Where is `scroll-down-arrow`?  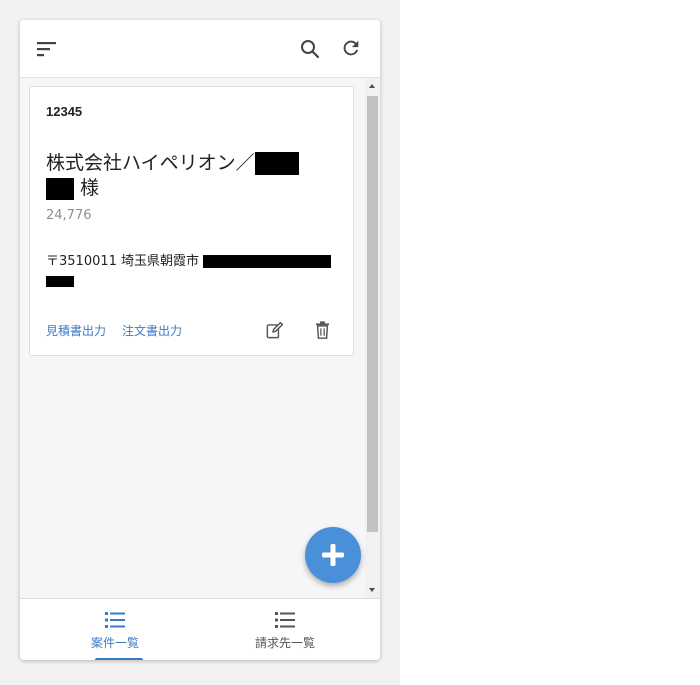
scroll-down-arrow is located at coordinates (372, 590).